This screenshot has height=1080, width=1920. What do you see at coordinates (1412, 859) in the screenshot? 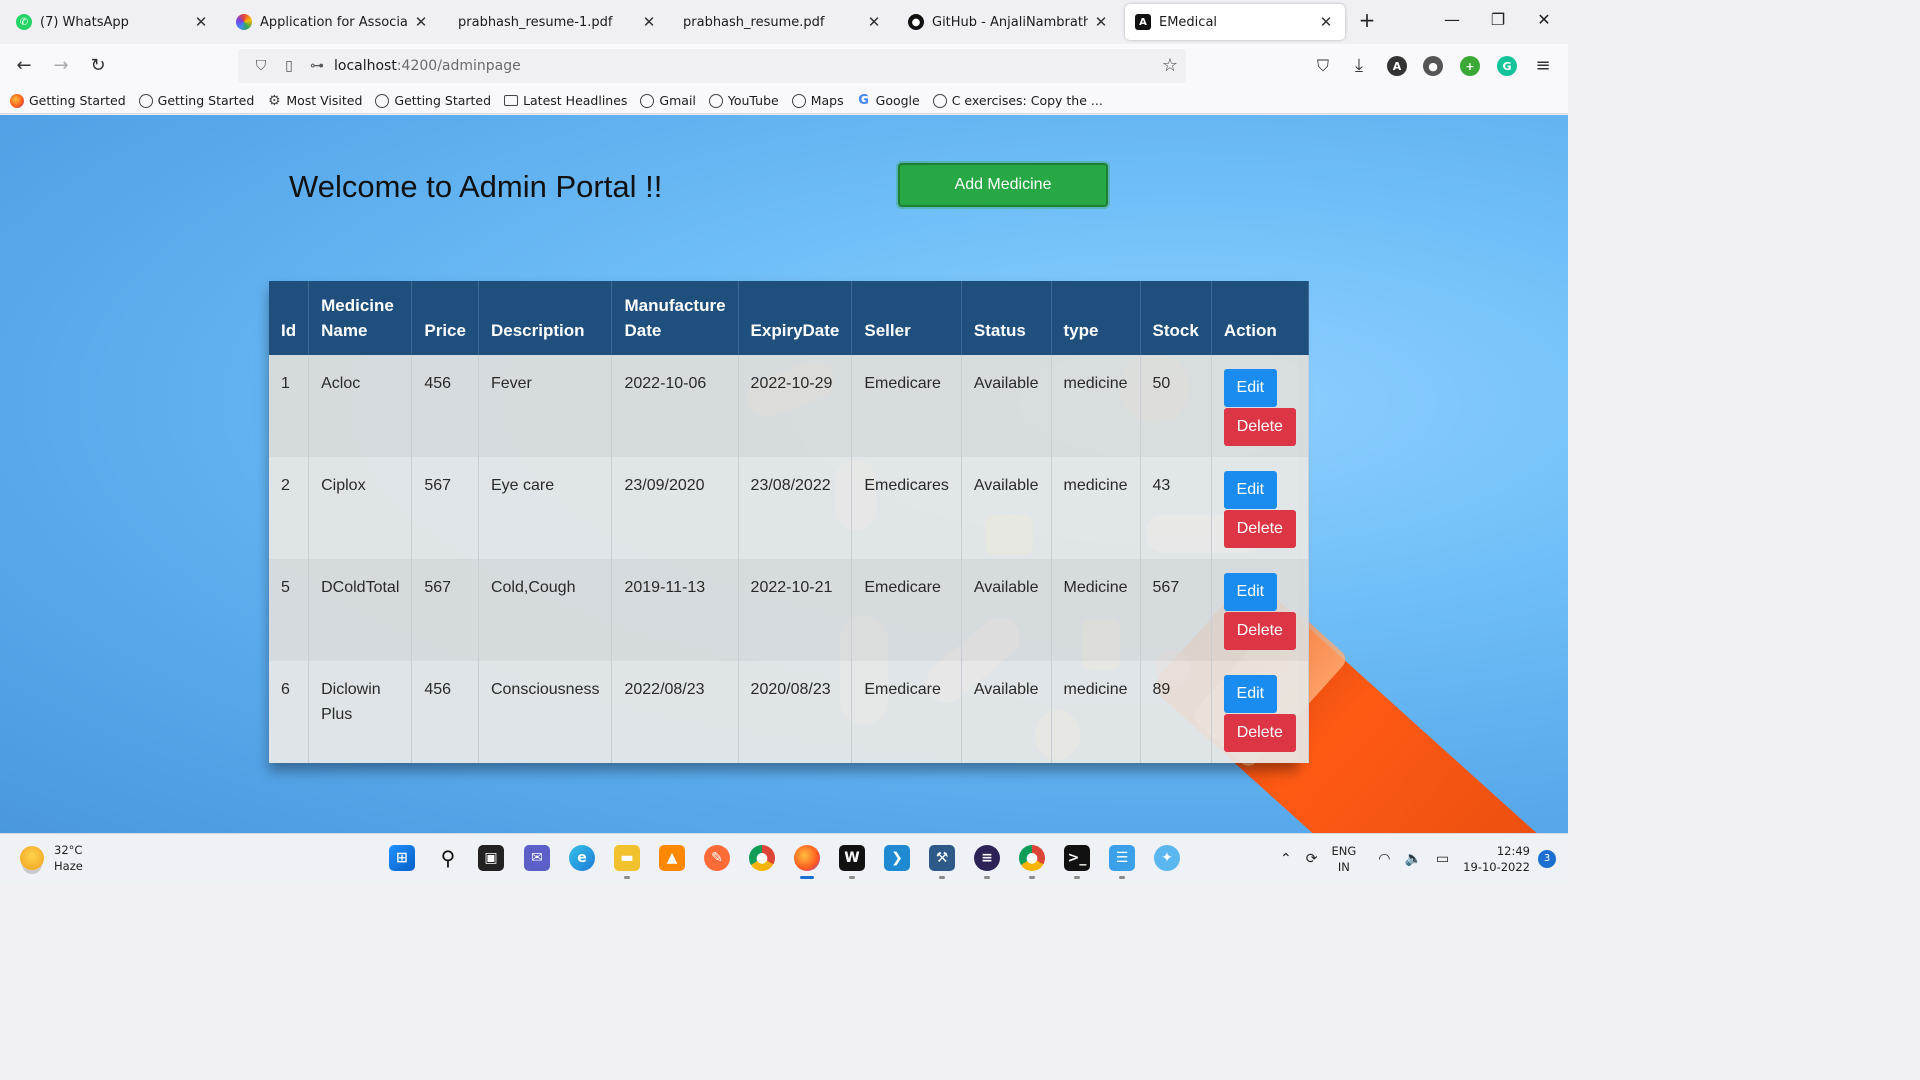
I see `volume-icon: 🔈` at bounding box center [1412, 859].